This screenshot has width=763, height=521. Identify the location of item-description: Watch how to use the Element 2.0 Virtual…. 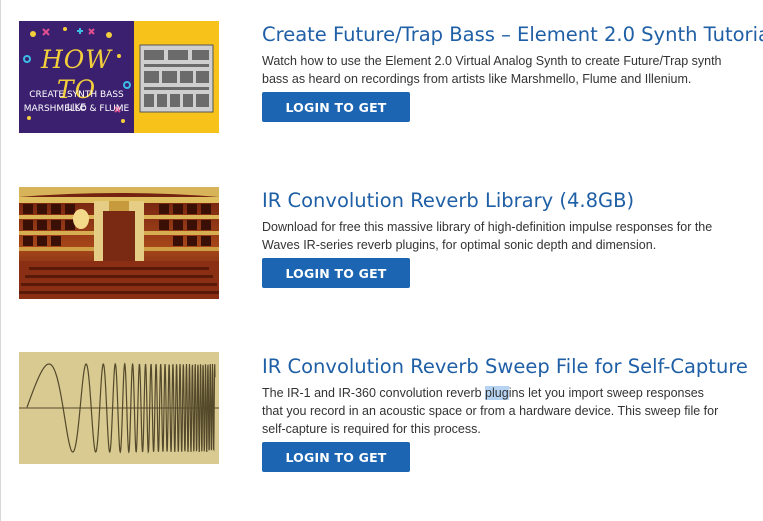
(492, 70).